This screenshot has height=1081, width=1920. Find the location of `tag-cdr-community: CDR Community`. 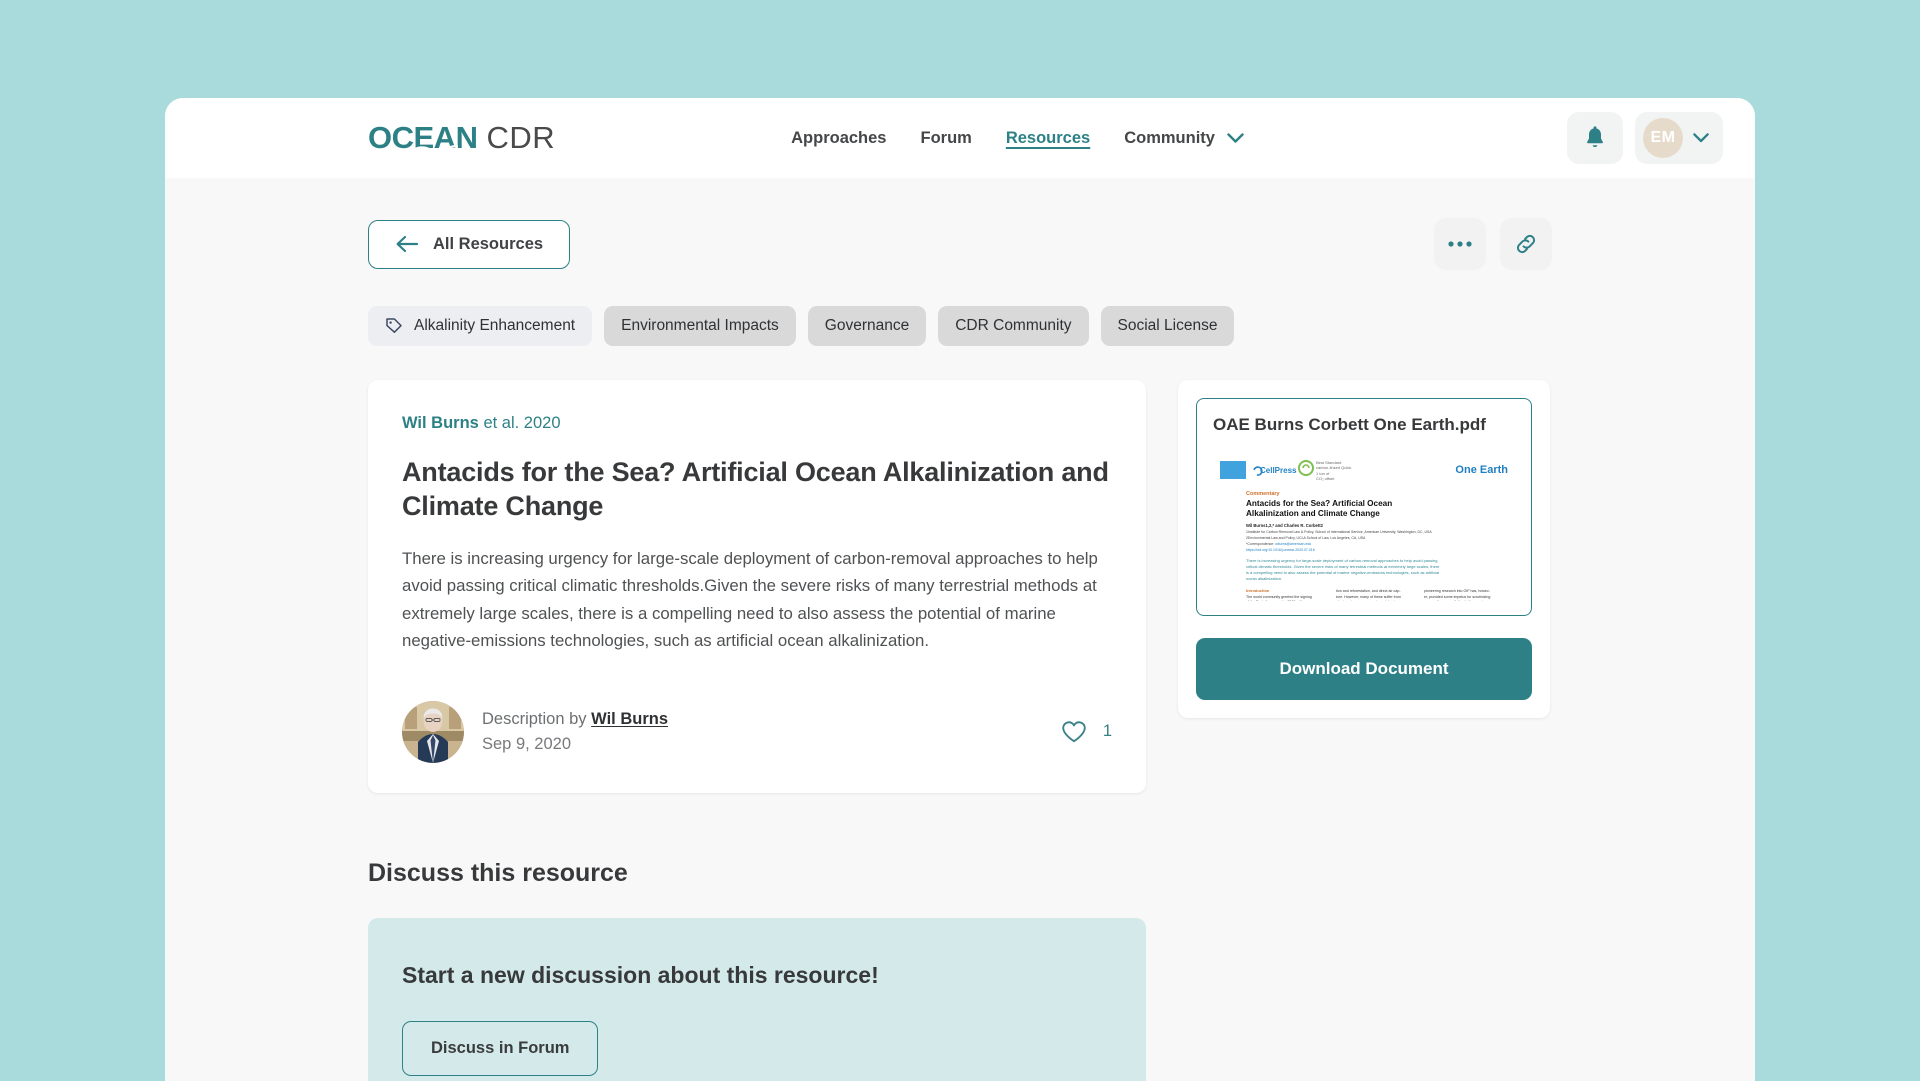

tag-cdr-community: CDR Community is located at coordinates (1013, 326).